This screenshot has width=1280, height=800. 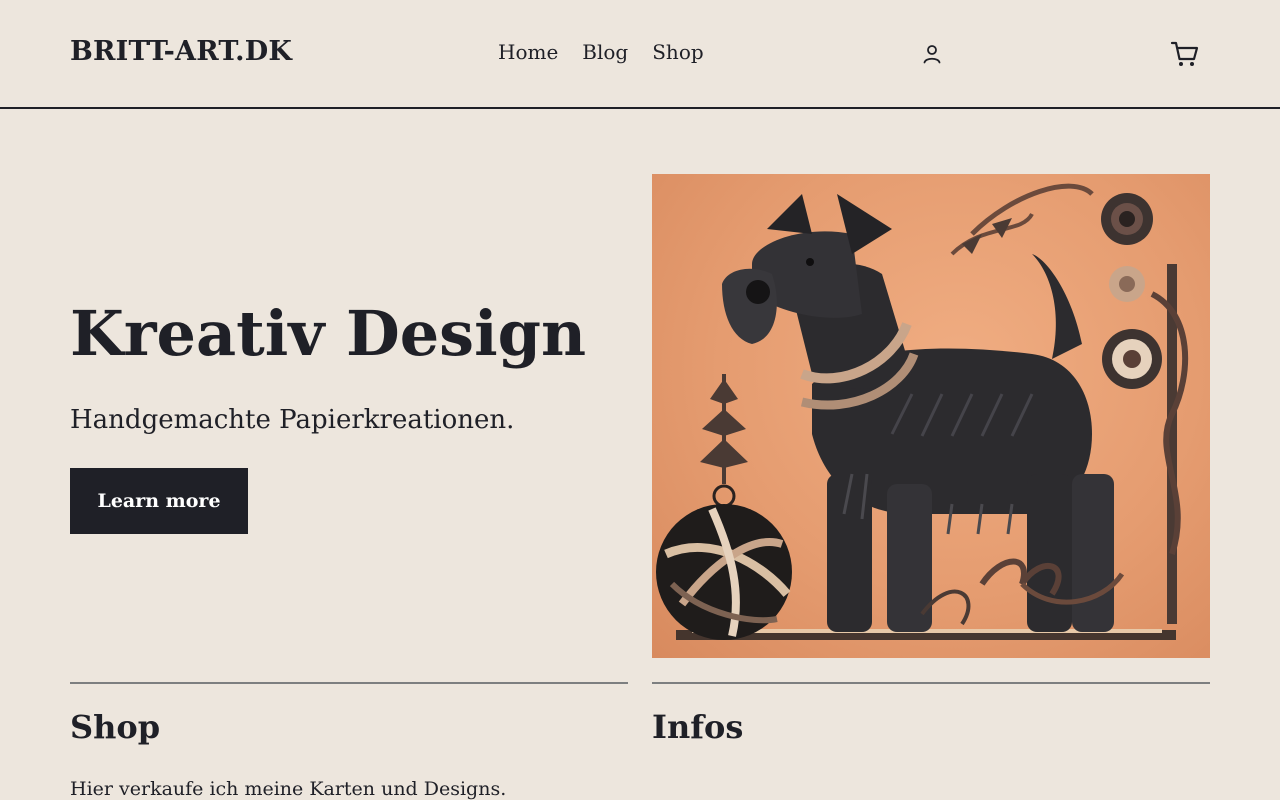 What do you see at coordinates (115, 727) in the screenshot?
I see `shop-section-title: Shop` at bounding box center [115, 727].